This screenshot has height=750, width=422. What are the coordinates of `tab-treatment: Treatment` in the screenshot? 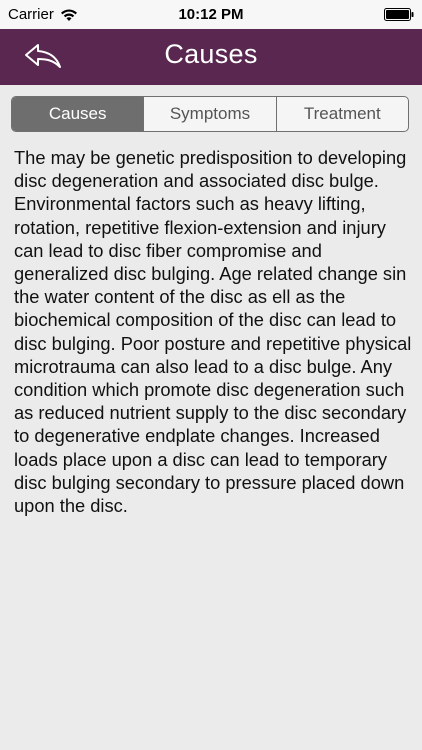 It's located at (342, 114).